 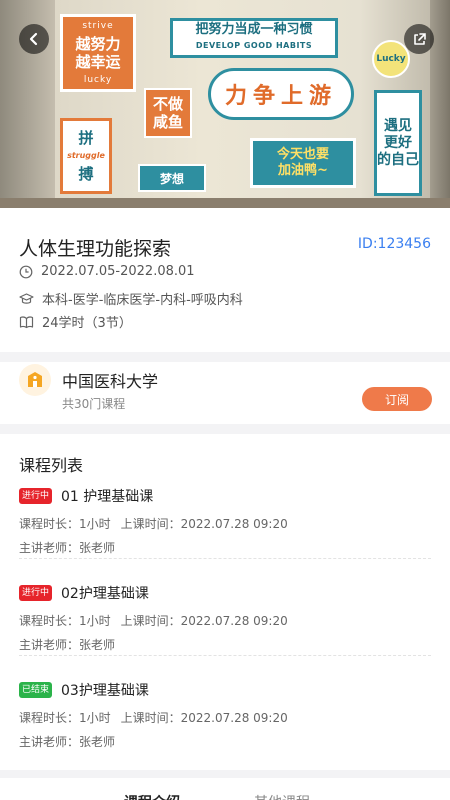 I want to click on tab-other-courses: 其他课程, so click(x=282, y=796).